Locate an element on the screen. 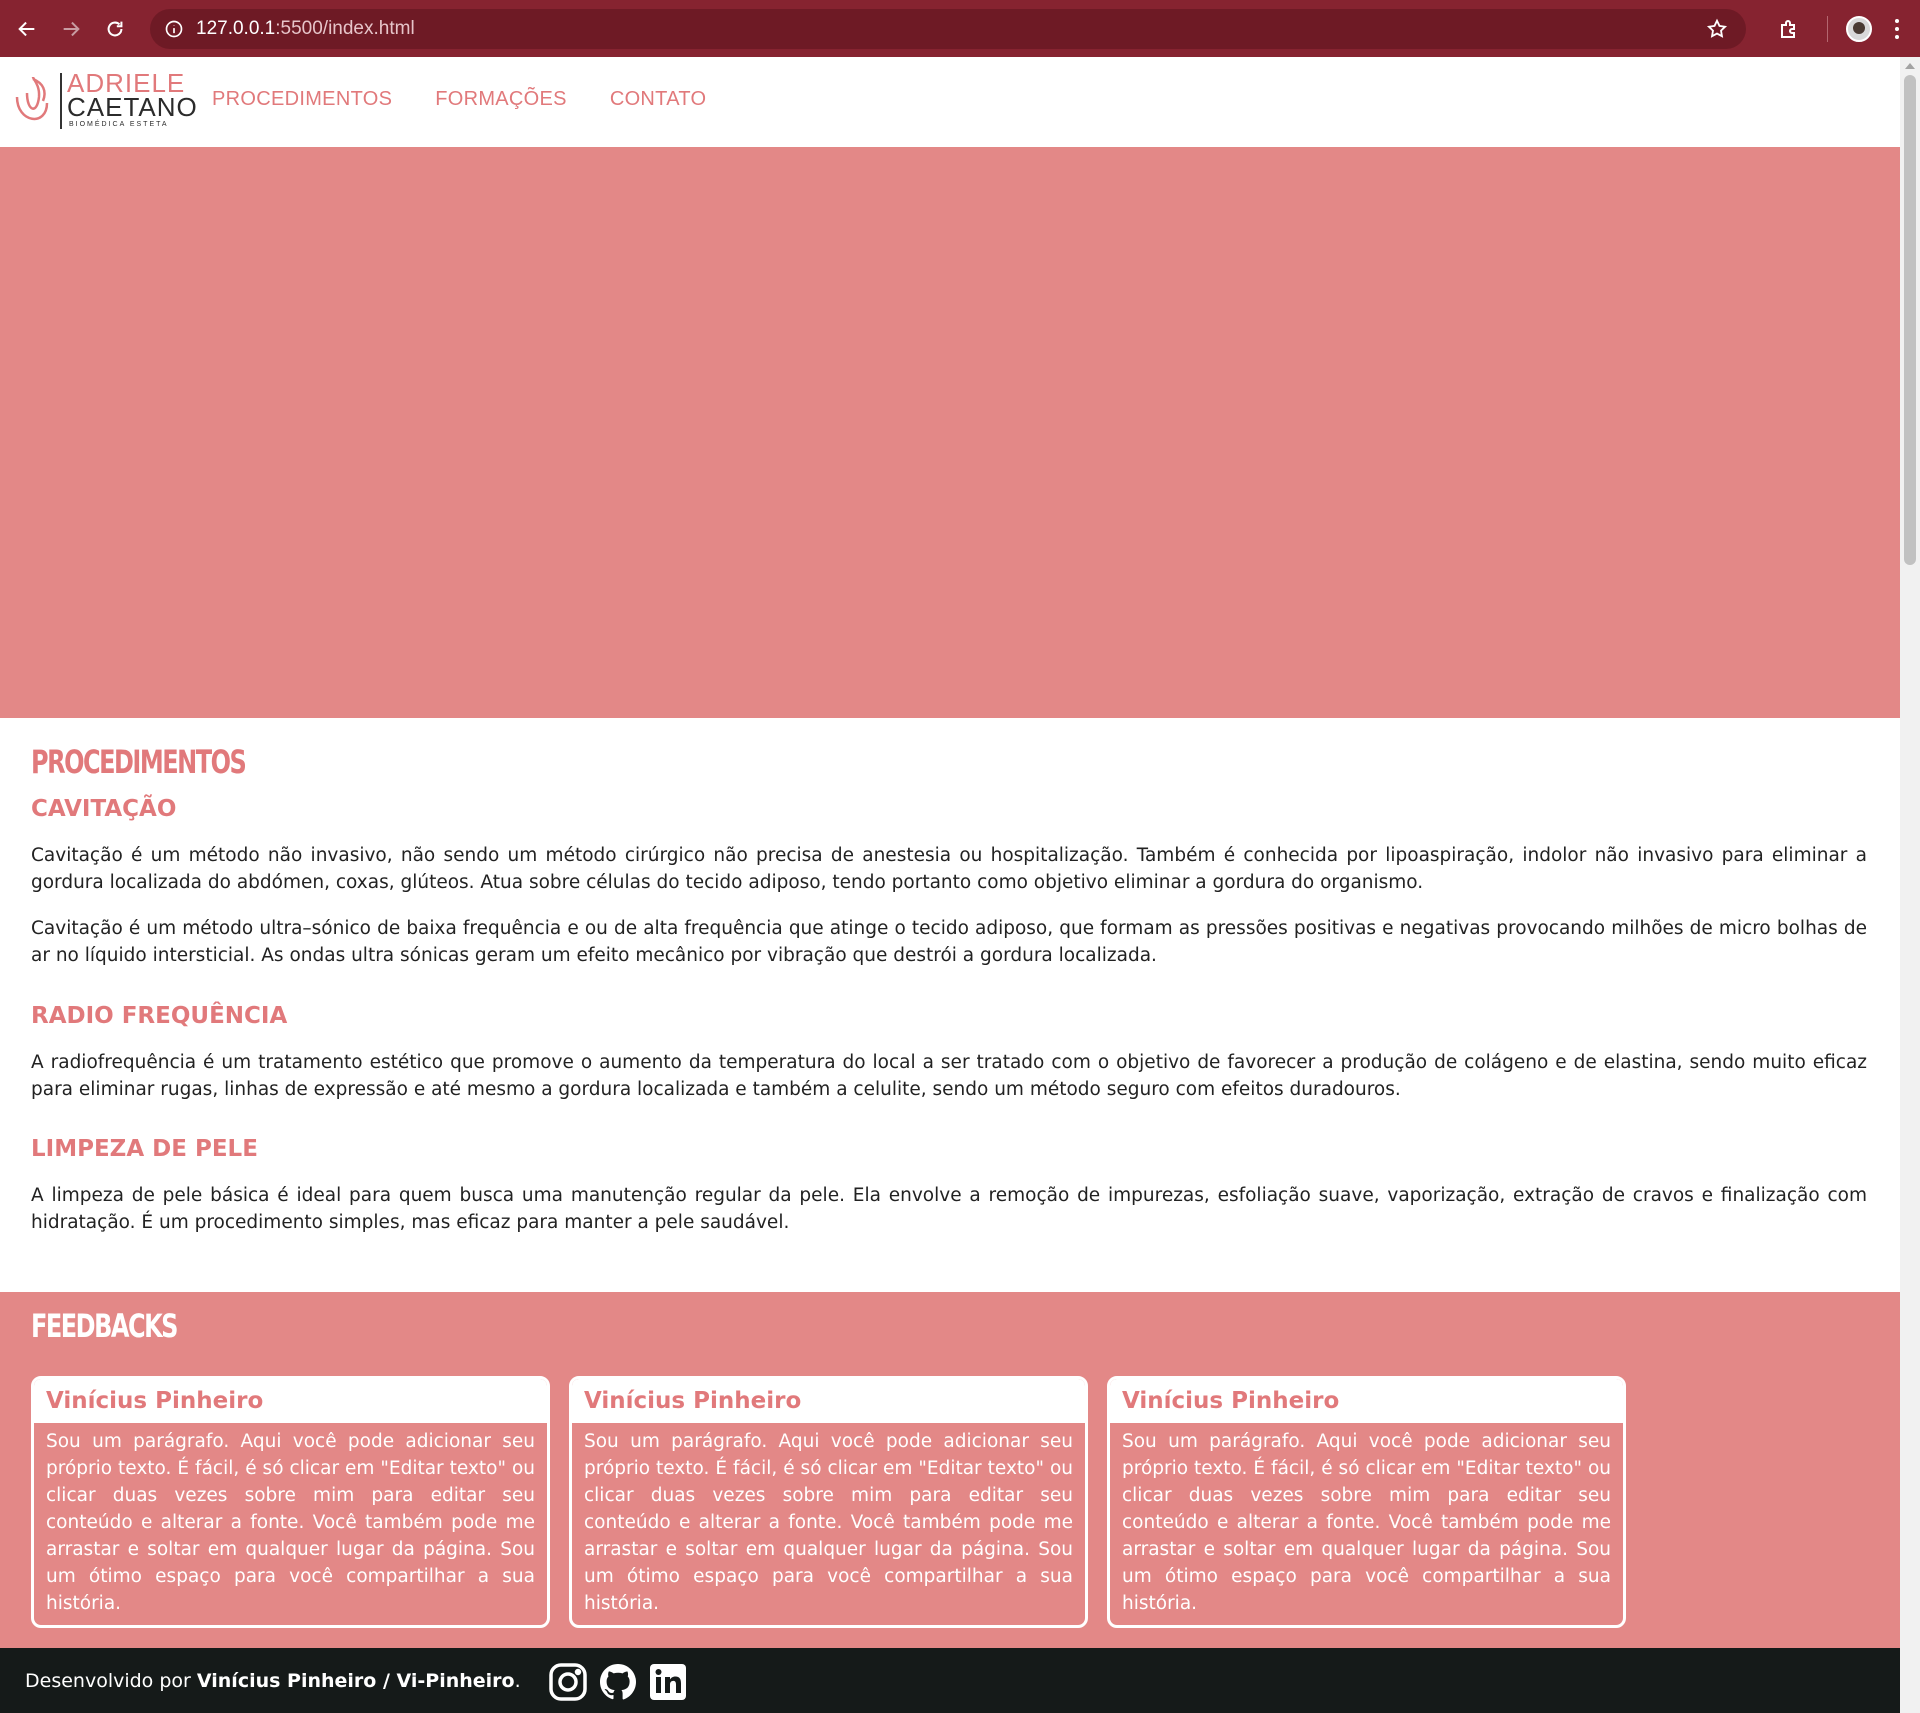 The height and width of the screenshot is (1713, 1920). arrow-right-icon is located at coordinates (71, 28).